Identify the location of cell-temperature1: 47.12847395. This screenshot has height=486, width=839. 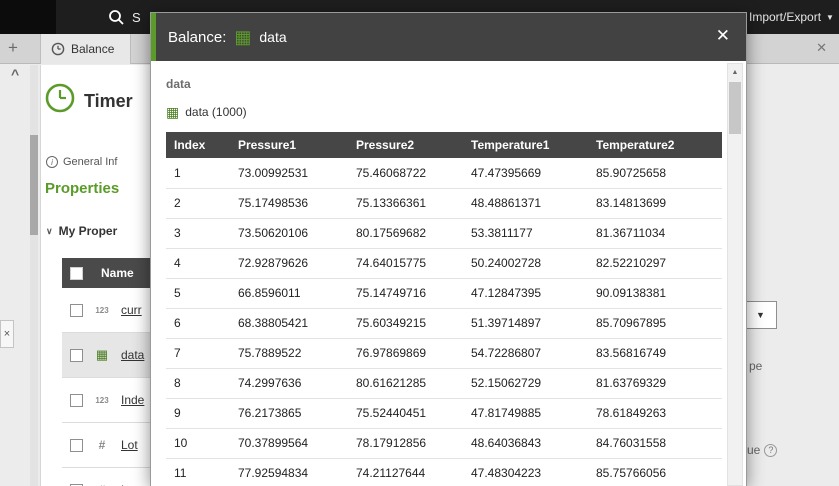
(525, 293).